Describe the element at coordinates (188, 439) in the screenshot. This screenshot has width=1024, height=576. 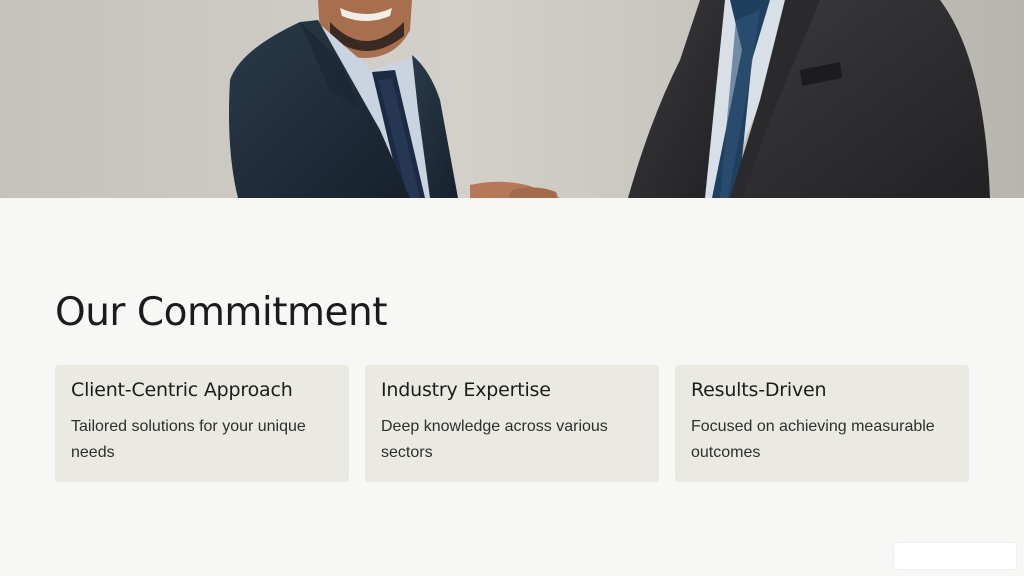
I see `card-text: Tailored solutions for your unique needs` at that location.